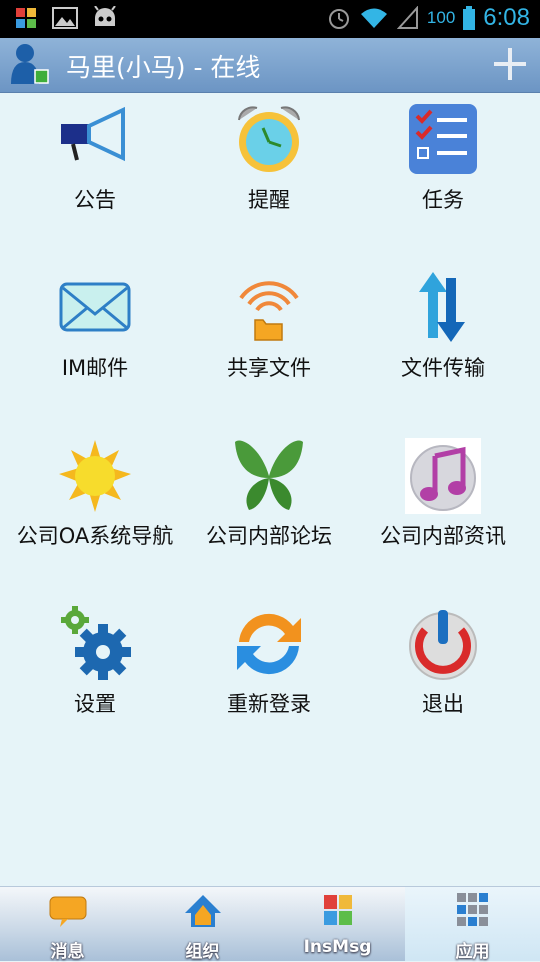 The width and height of the screenshot is (540, 962). I want to click on app-label: IM邮件, so click(95, 368).